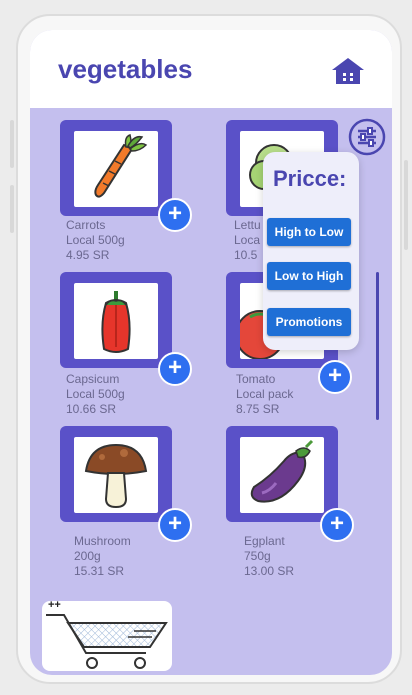 This screenshot has width=412, height=695. What do you see at coordinates (54, 605) in the screenshot?
I see `cart-badge: ++` at bounding box center [54, 605].